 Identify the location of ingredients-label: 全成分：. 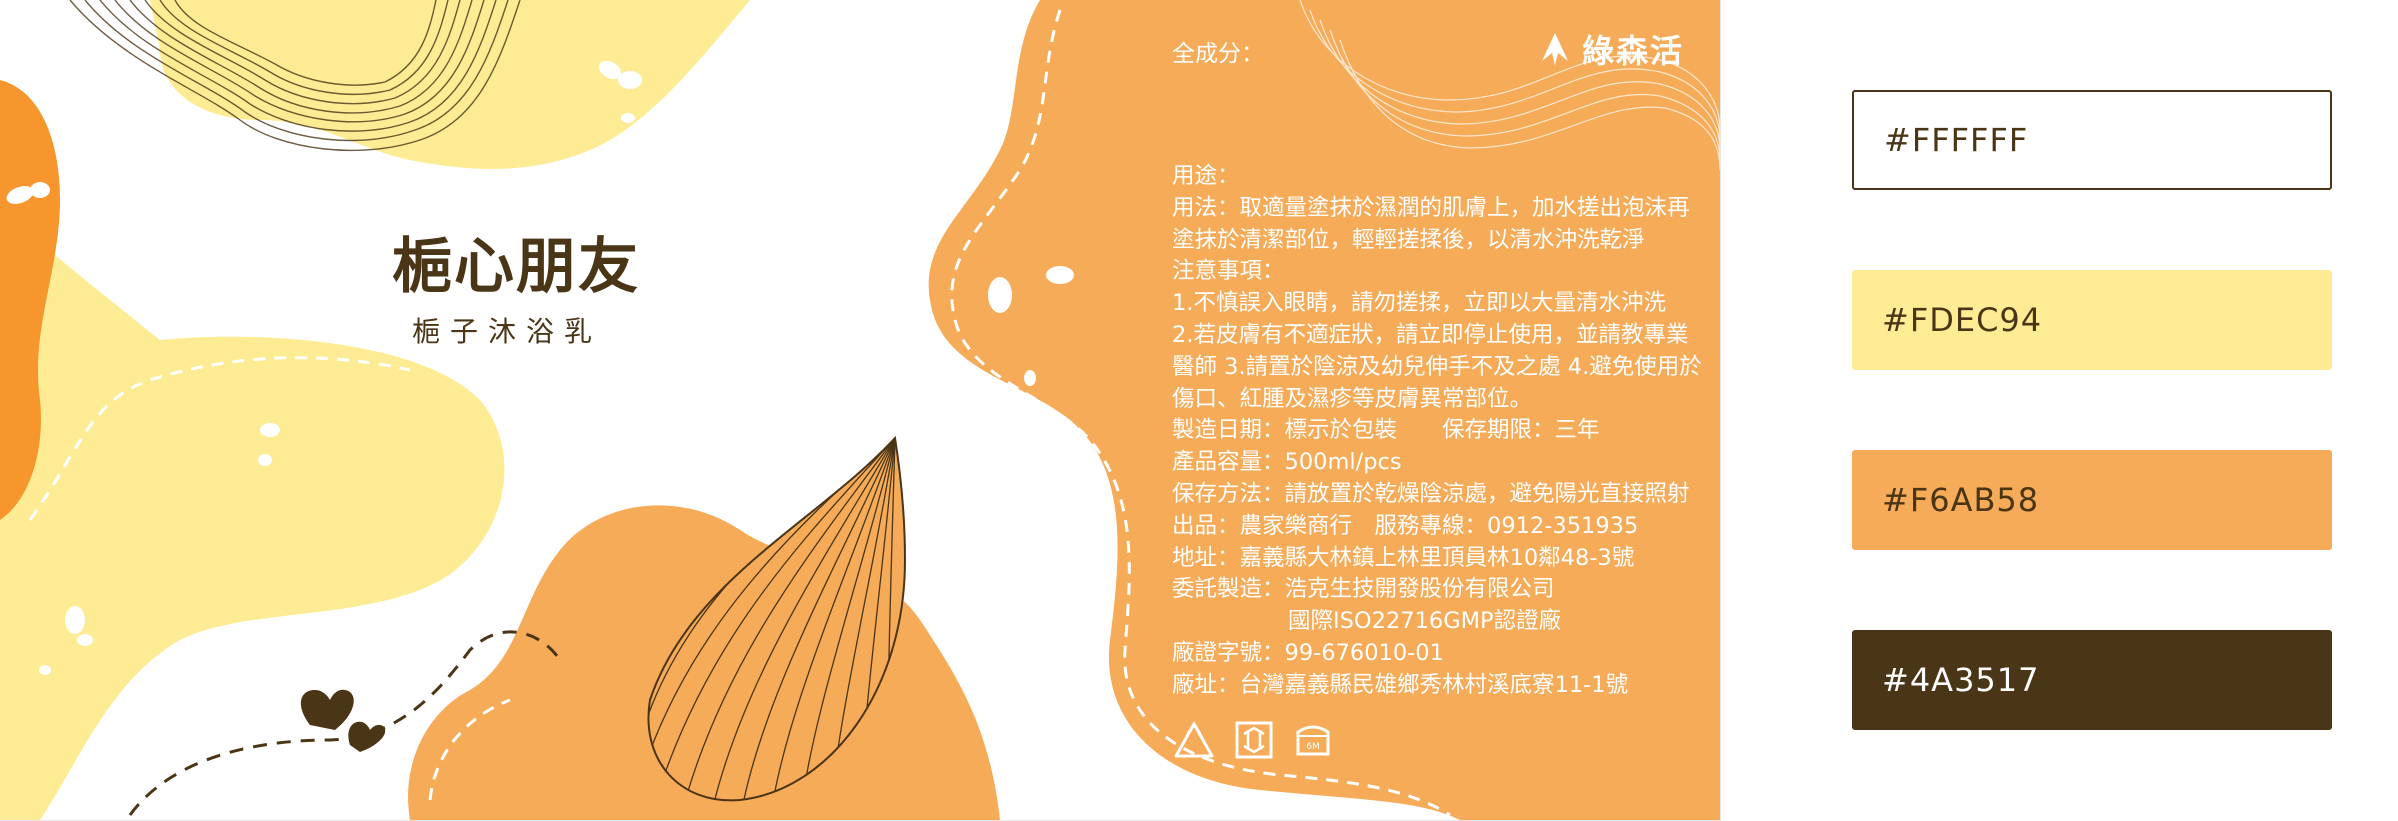
(1218, 54).